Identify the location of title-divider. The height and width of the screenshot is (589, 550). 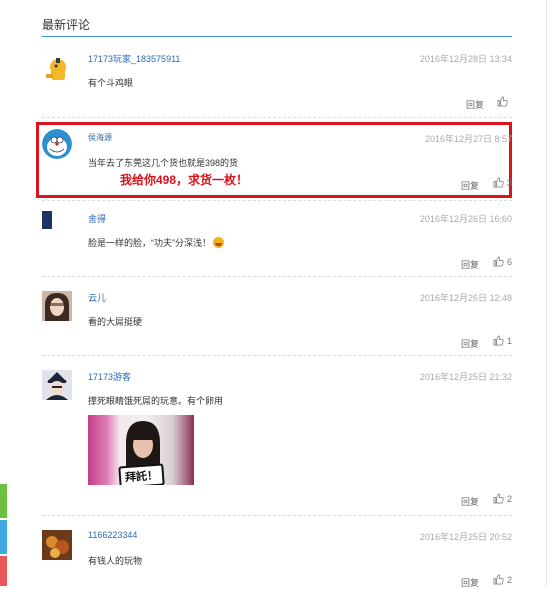
(277, 36).